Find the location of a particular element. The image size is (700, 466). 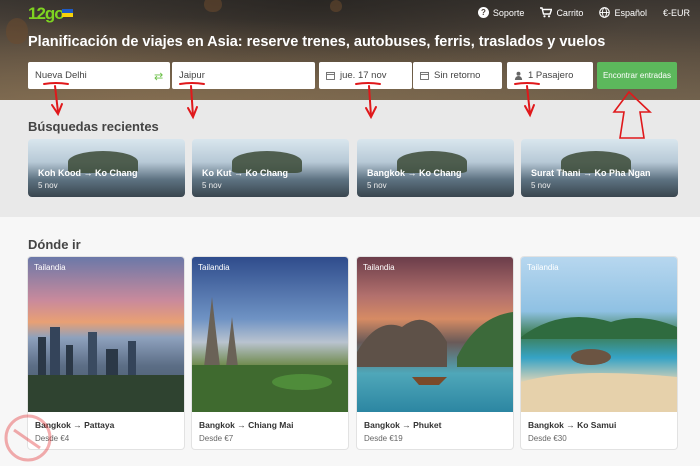

nav-language: Español is located at coordinates (623, 12).